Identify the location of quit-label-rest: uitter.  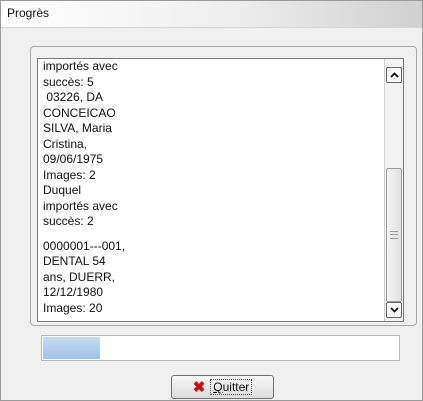
(236, 387).